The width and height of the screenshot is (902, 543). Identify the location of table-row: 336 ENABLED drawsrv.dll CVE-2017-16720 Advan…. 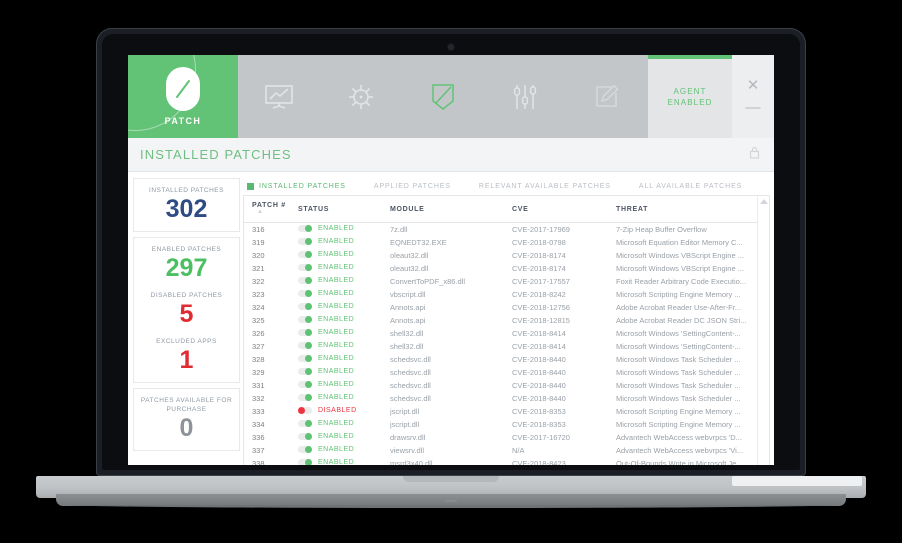
(500, 437).